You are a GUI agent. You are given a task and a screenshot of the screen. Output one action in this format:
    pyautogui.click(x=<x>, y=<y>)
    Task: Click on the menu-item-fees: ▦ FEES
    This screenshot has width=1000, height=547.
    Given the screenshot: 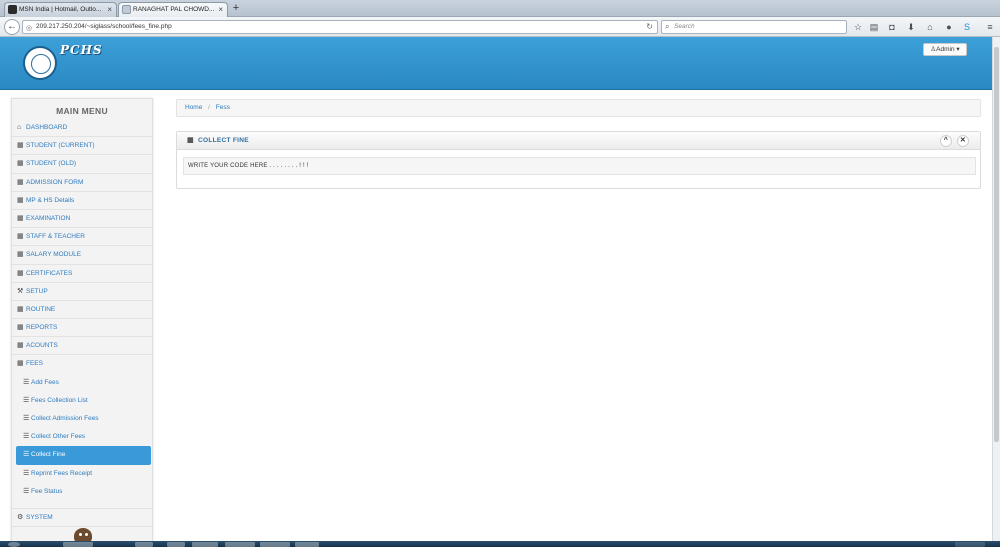 What is the action you would take?
    pyautogui.click(x=82, y=364)
    